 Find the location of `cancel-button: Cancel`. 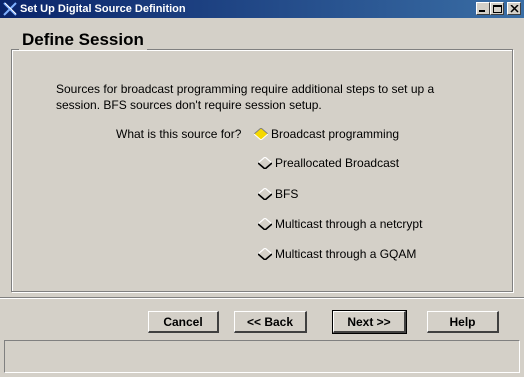

cancel-button: Cancel is located at coordinates (183, 322).